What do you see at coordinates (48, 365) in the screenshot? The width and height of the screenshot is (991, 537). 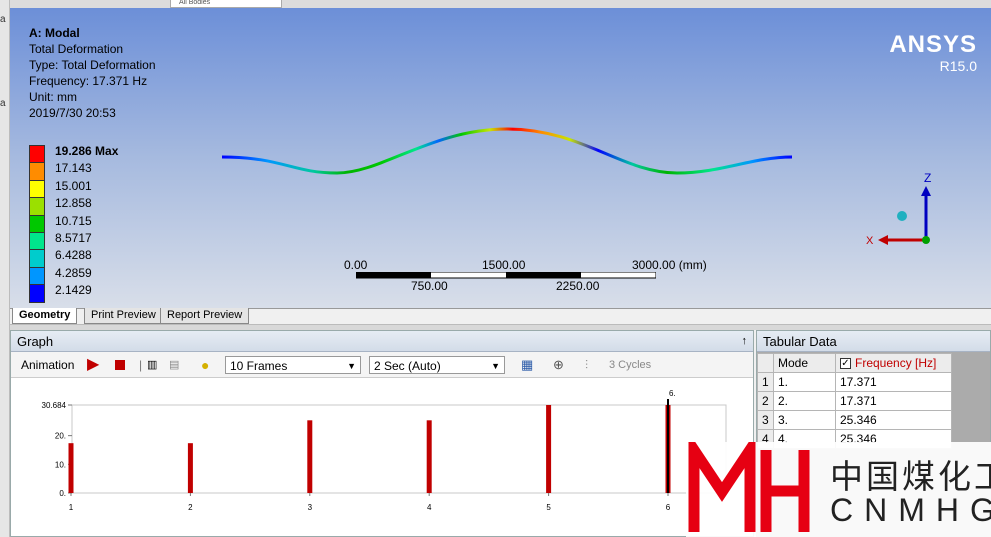 I see `animation-label: Animation` at bounding box center [48, 365].